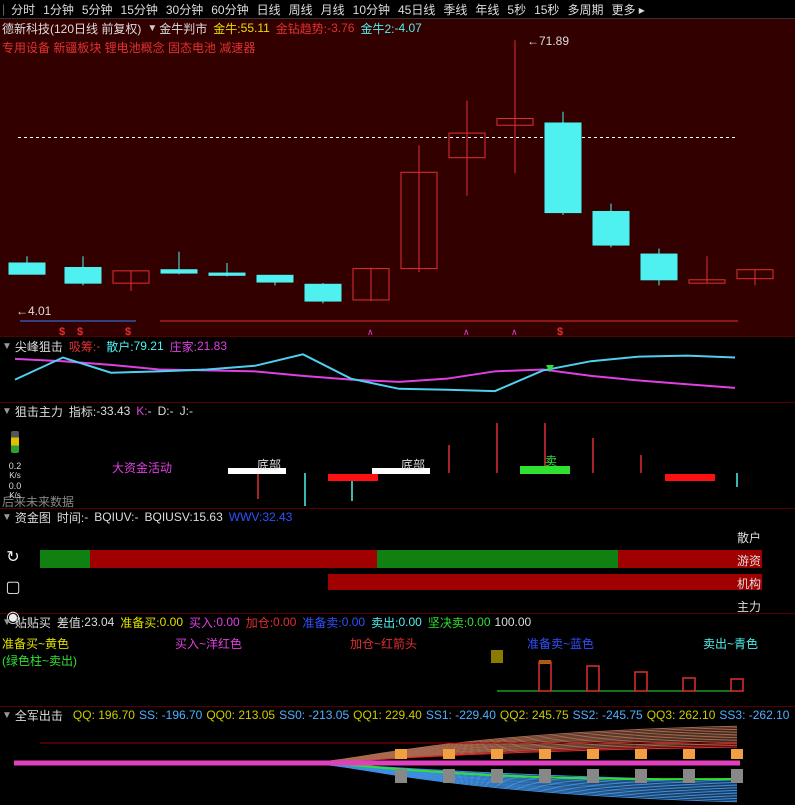 Image resolution: width=795 pixels, height=805 pixels. Describe the element at coordinates (483, 464) in the screenshot. I see `juji-chart: 底部 底部 卖` at that location.